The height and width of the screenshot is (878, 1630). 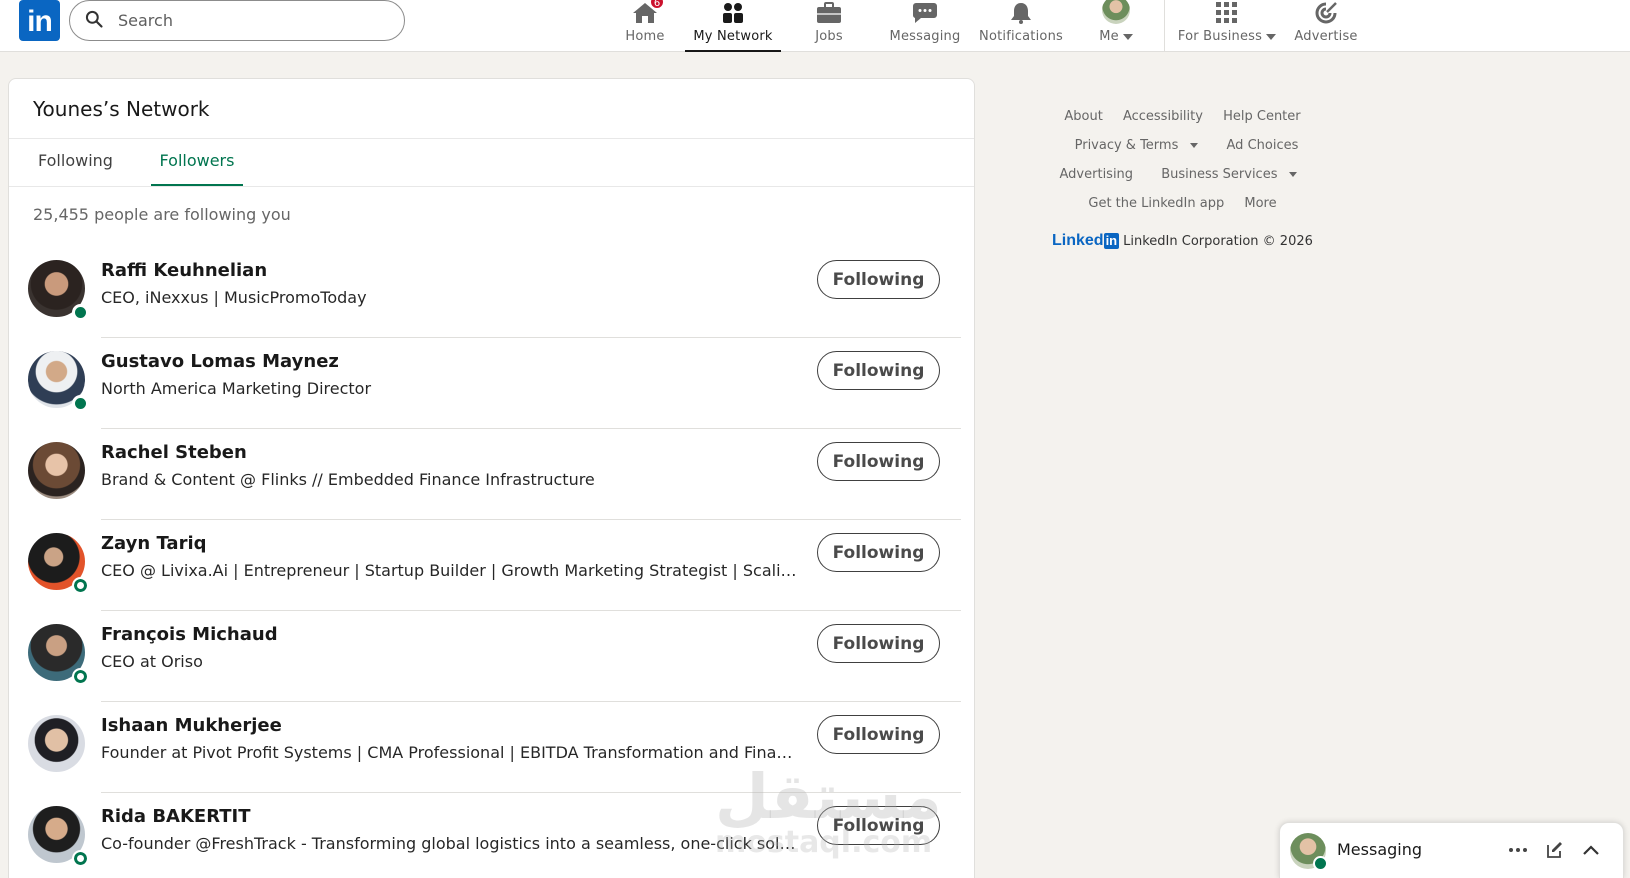 I want to click on search-box, so click(x=237, y=20).